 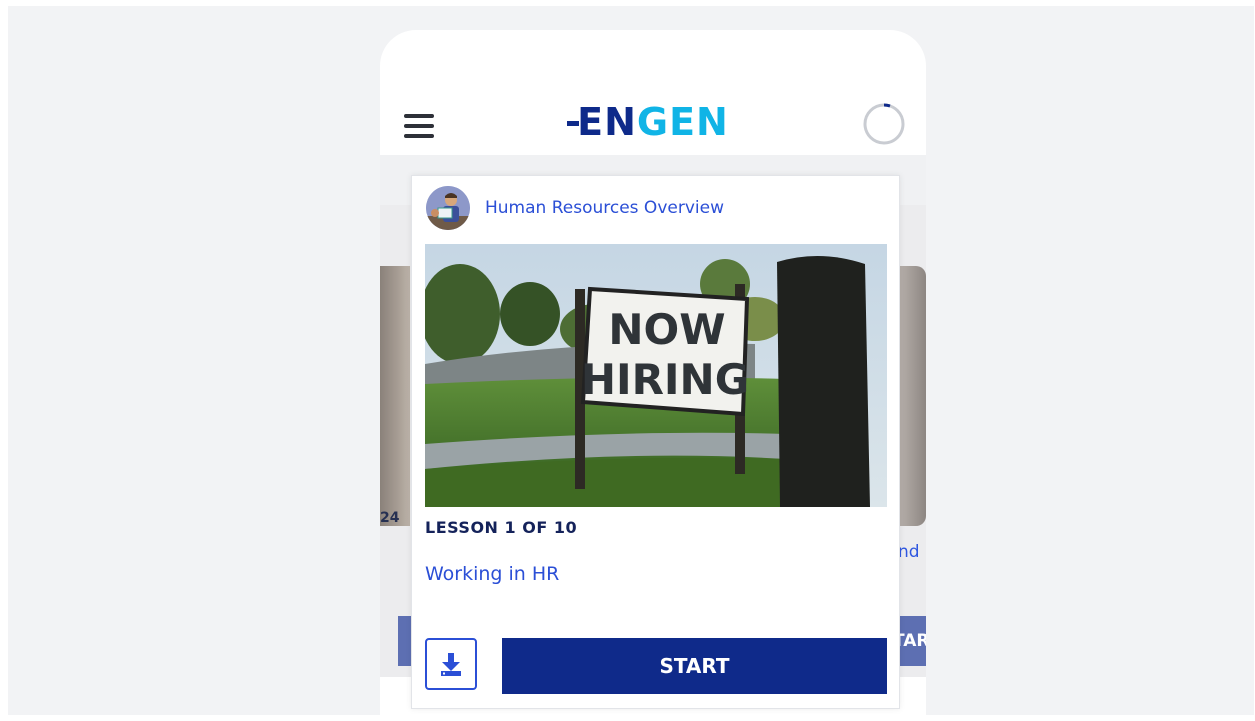 What do you see at coordinates (665, 379) in the screenshot?
I see `sign-line-2: HIRING` at bounding box center [665, 379].